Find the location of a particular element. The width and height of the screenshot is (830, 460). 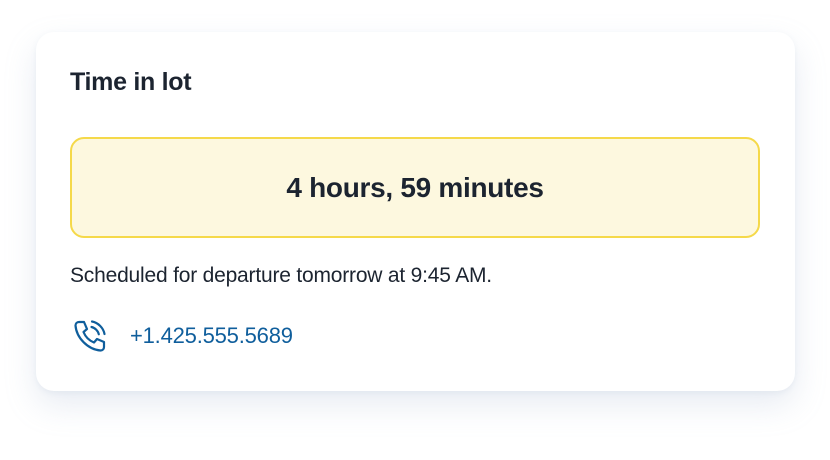

duration-value: 4 hours, 59 minutes is located at coordinates (415, 187).